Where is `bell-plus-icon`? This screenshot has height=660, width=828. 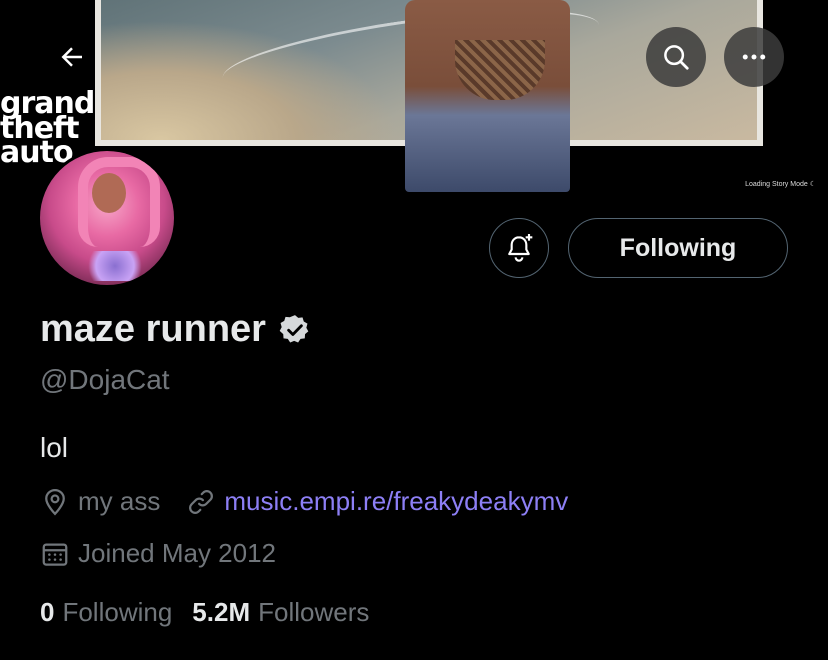
bell-plus-icon is located at coordinates (520, 248).